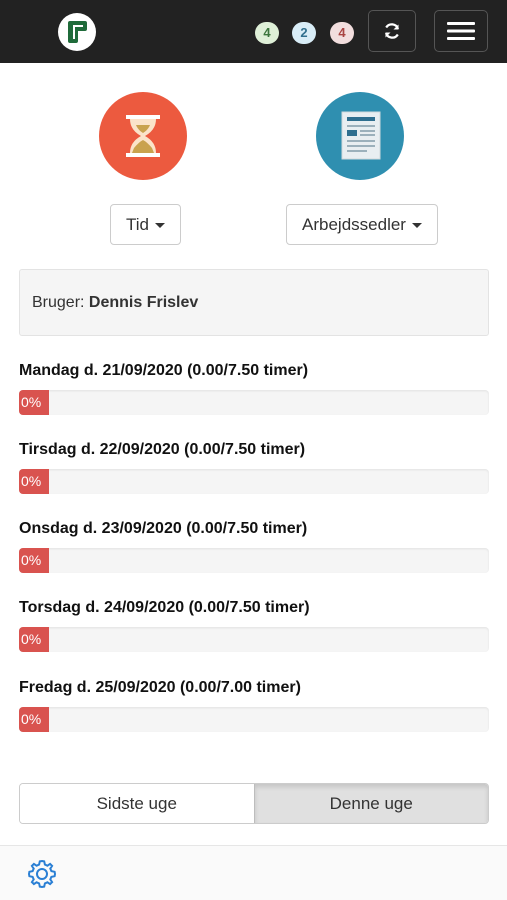  I want to click on hourglass-icon, so click(143, 136).